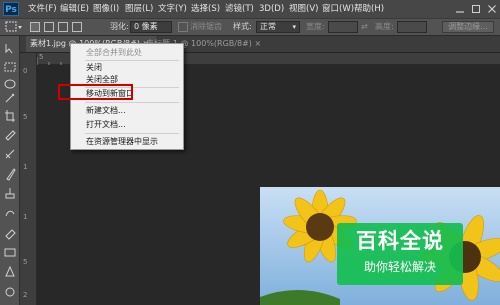  I want to click on menu-item-consolidate-all-here: 全部合并到此处, so click(114, 52).